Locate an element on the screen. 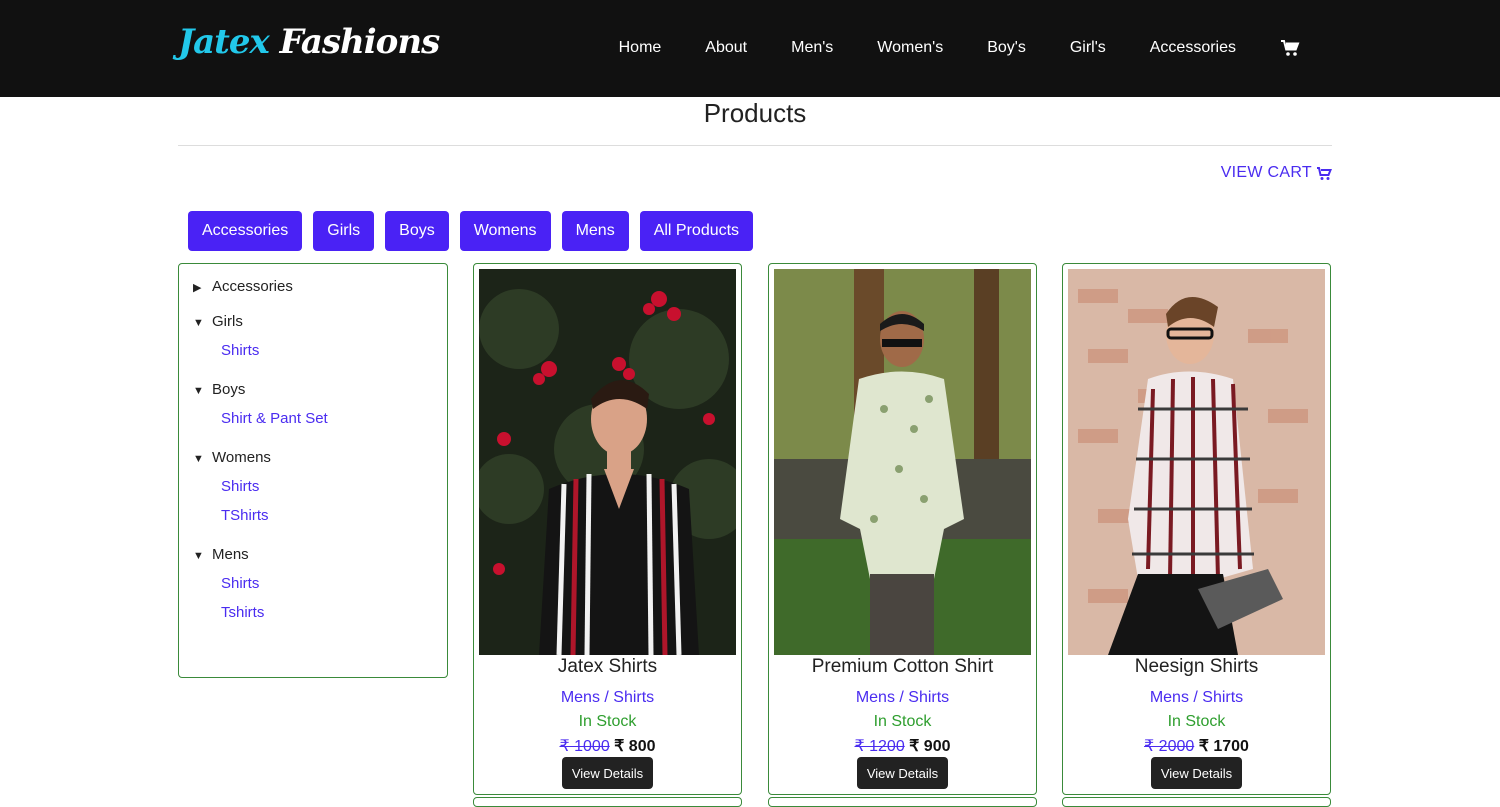 The image size is (1500, 807). page-title: Products is located at coordinates (755, 113).